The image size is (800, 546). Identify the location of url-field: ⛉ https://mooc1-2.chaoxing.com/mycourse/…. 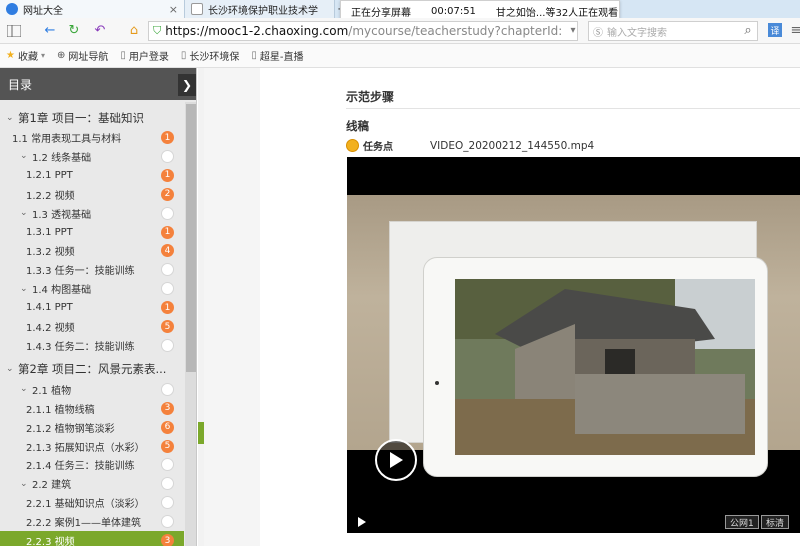
(363, 31).